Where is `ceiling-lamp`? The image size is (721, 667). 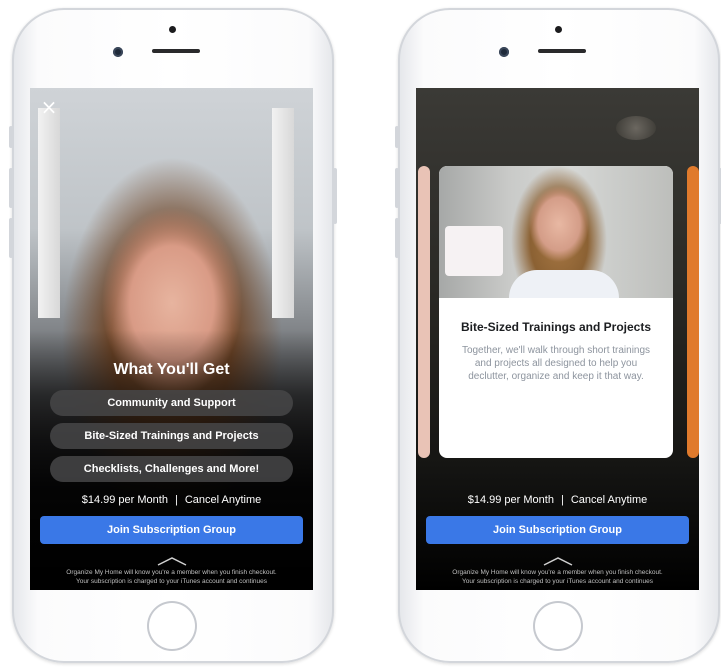
ceiling-lamp is located at coordinates (636, 128).